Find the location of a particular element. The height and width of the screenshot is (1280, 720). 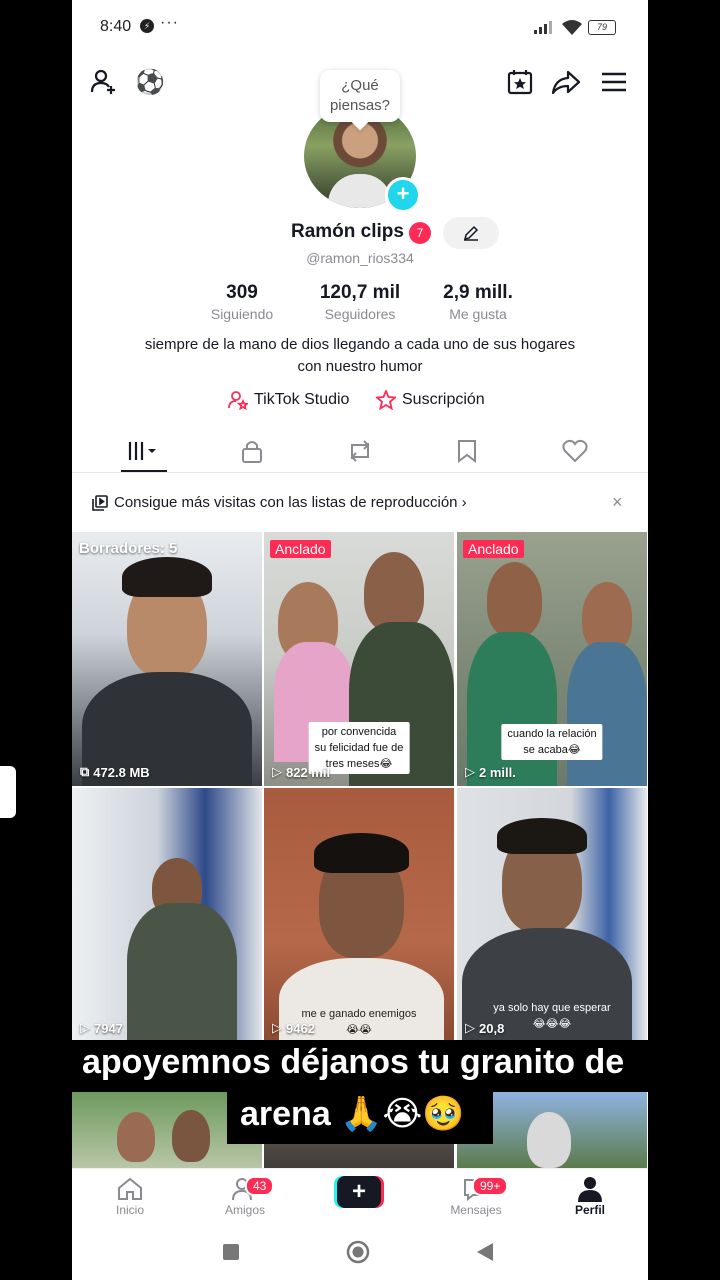

video-caption: cuando la relación se acaba😂 is located at coordinates (552, 742).